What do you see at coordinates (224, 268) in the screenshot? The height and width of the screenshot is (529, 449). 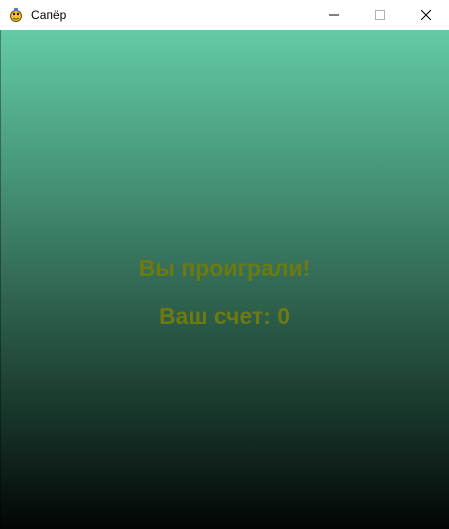 I see `game-over-message: Вы проиграли!` at bounding box center [224, 268].